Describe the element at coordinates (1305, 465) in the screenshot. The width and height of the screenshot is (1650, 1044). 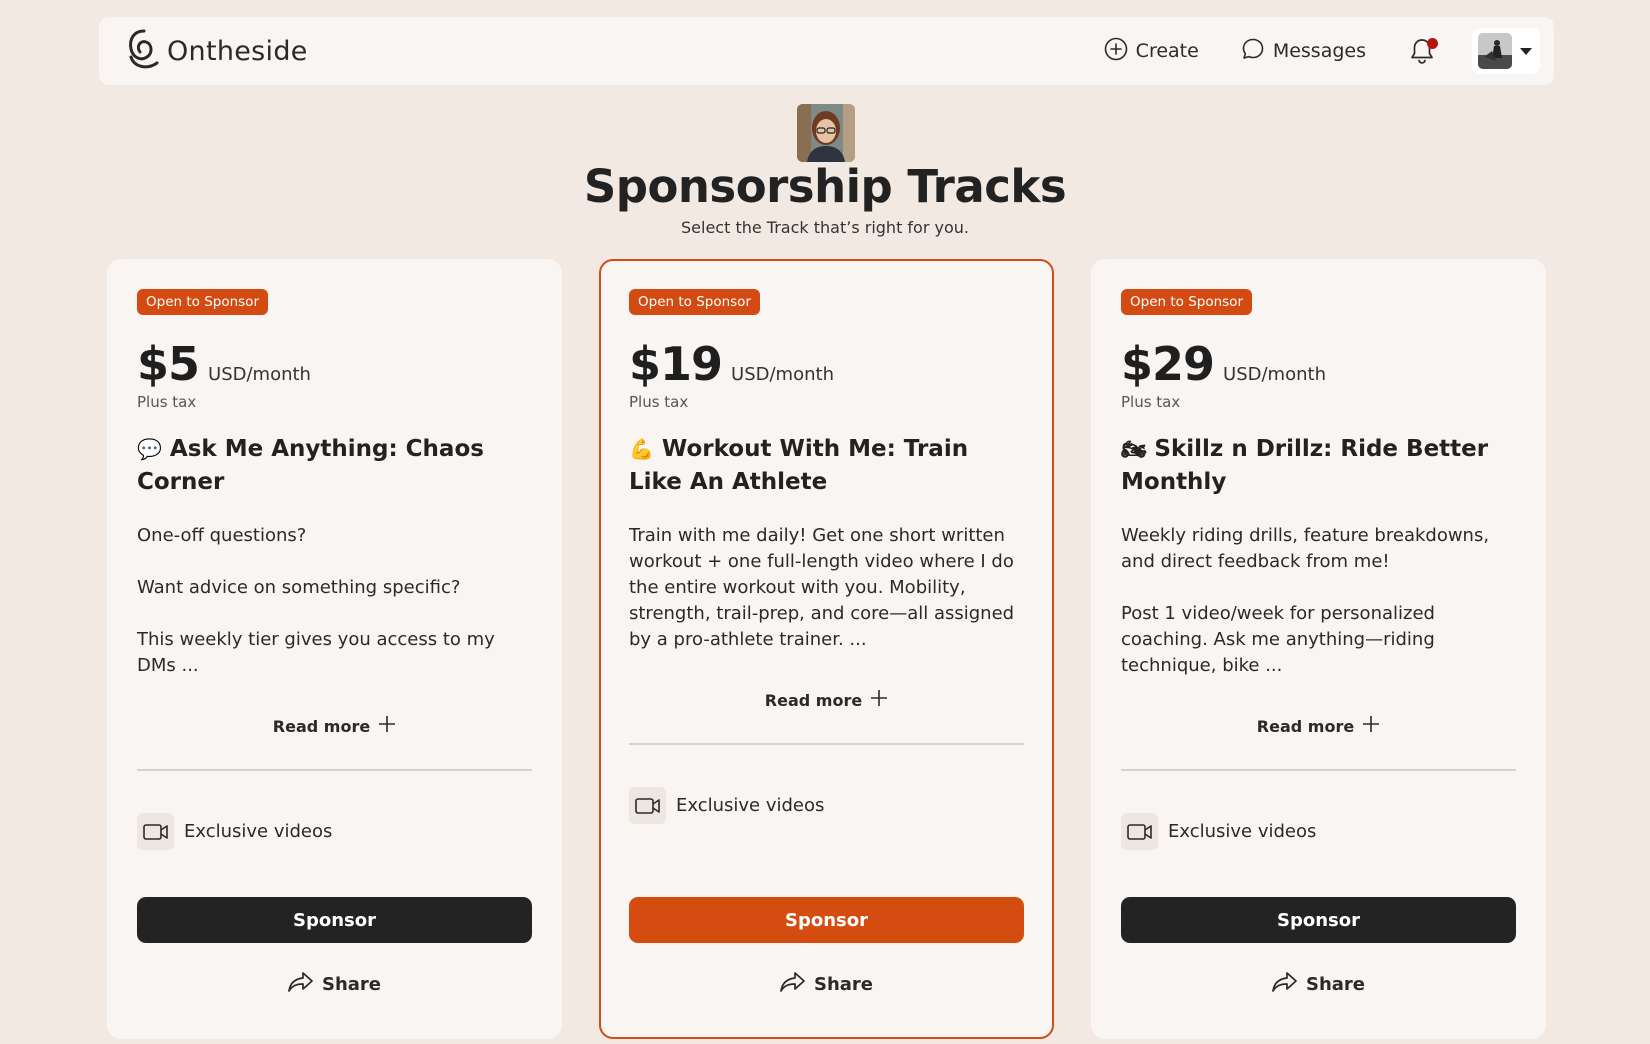
I see `track-title-text: Skillz n Drillz: Ride Better Monthly` at that location.